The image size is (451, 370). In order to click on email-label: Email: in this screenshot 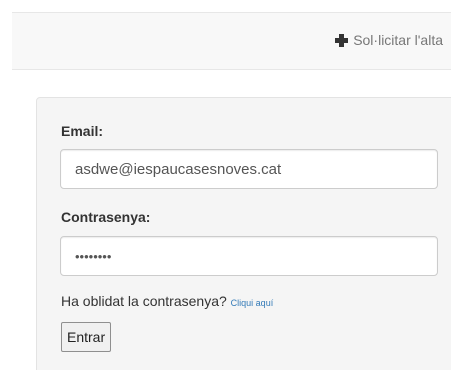, I will do `click(82, 131)`.